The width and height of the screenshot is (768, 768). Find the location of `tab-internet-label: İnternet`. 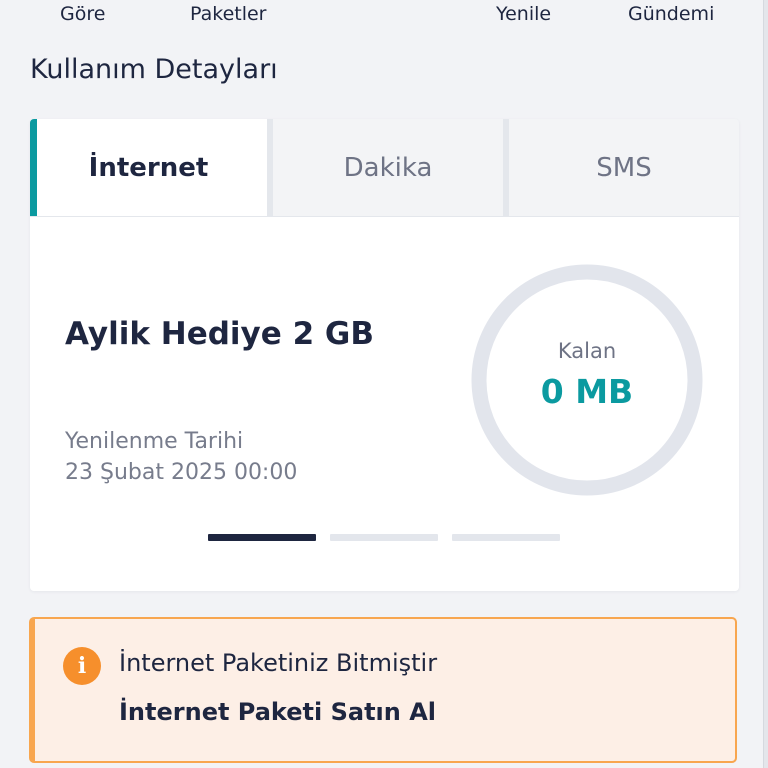

tab-internet-label: İnternet is located at coordinates (148, 167).